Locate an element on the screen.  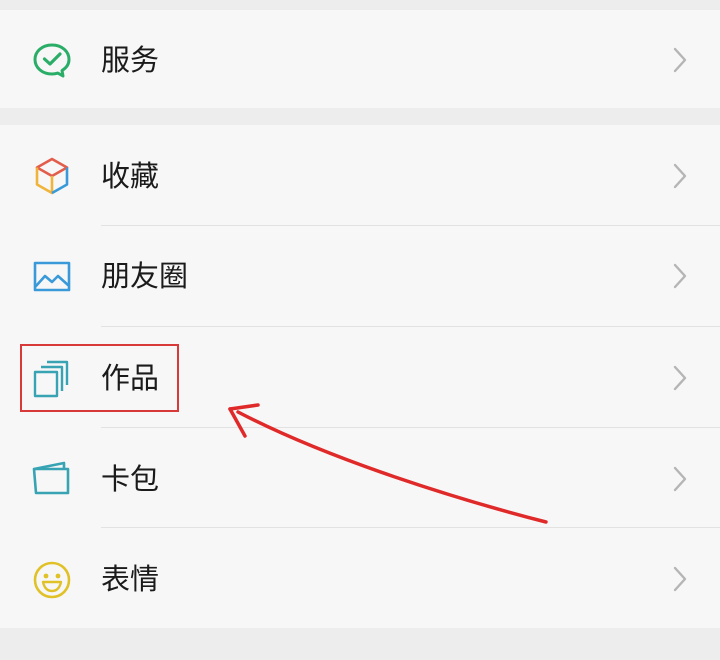
menu-item-label: 表情 is located at coordinates (130, 579).